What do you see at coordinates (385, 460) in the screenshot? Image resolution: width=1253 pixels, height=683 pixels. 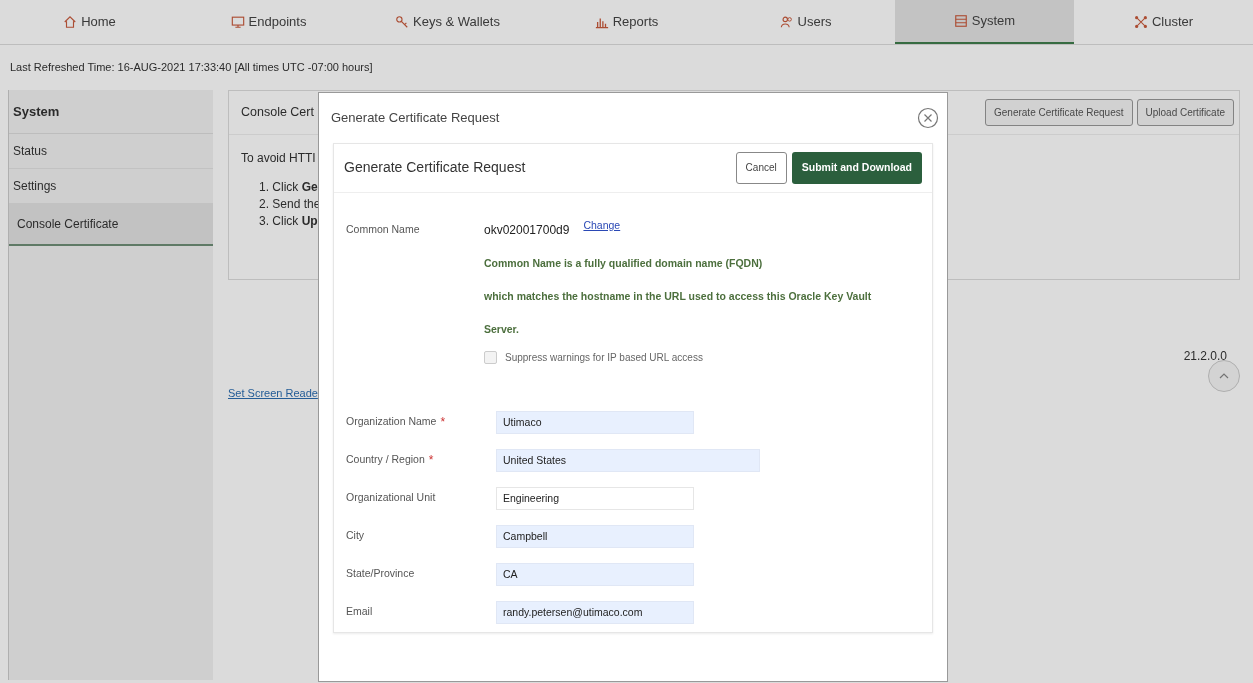 I see `field-label: Country / Region` at bounding box center [385, 460].